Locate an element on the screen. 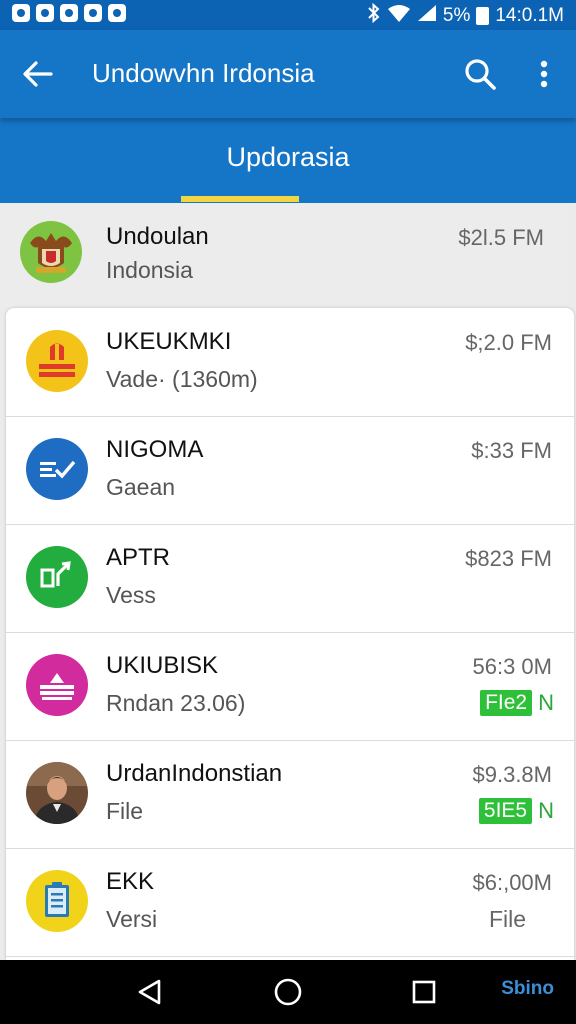  file-label: File is located at coordinates (507, 919).